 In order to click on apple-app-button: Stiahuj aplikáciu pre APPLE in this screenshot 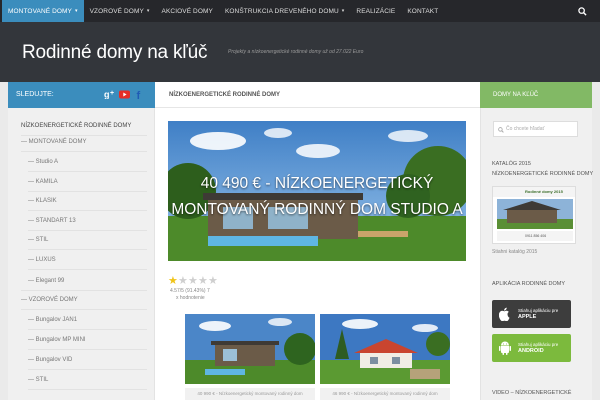, I will do `click(531, 314)`.